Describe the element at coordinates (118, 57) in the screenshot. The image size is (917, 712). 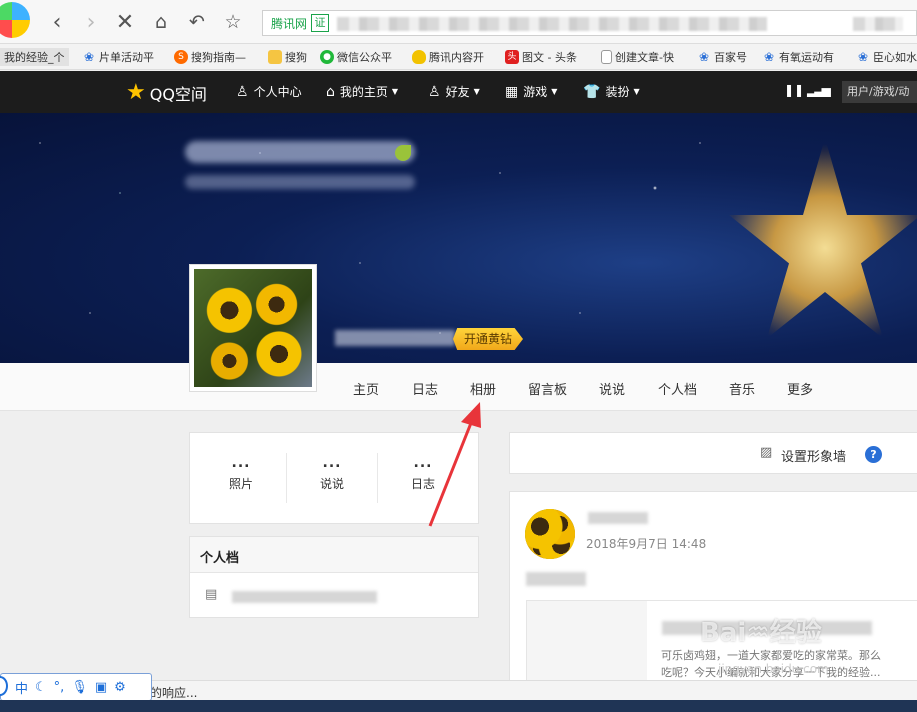
I see `bookmark-item: ❀ 片单活动平` at that location.